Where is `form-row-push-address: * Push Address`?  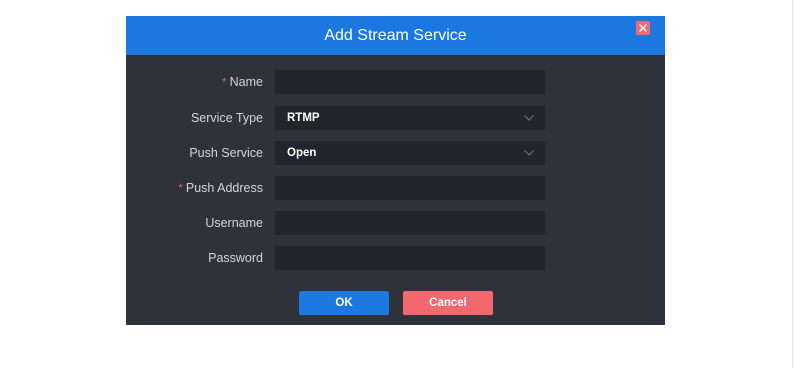 form-row-push-address: * Push Address is located at coordinates (395, 188).